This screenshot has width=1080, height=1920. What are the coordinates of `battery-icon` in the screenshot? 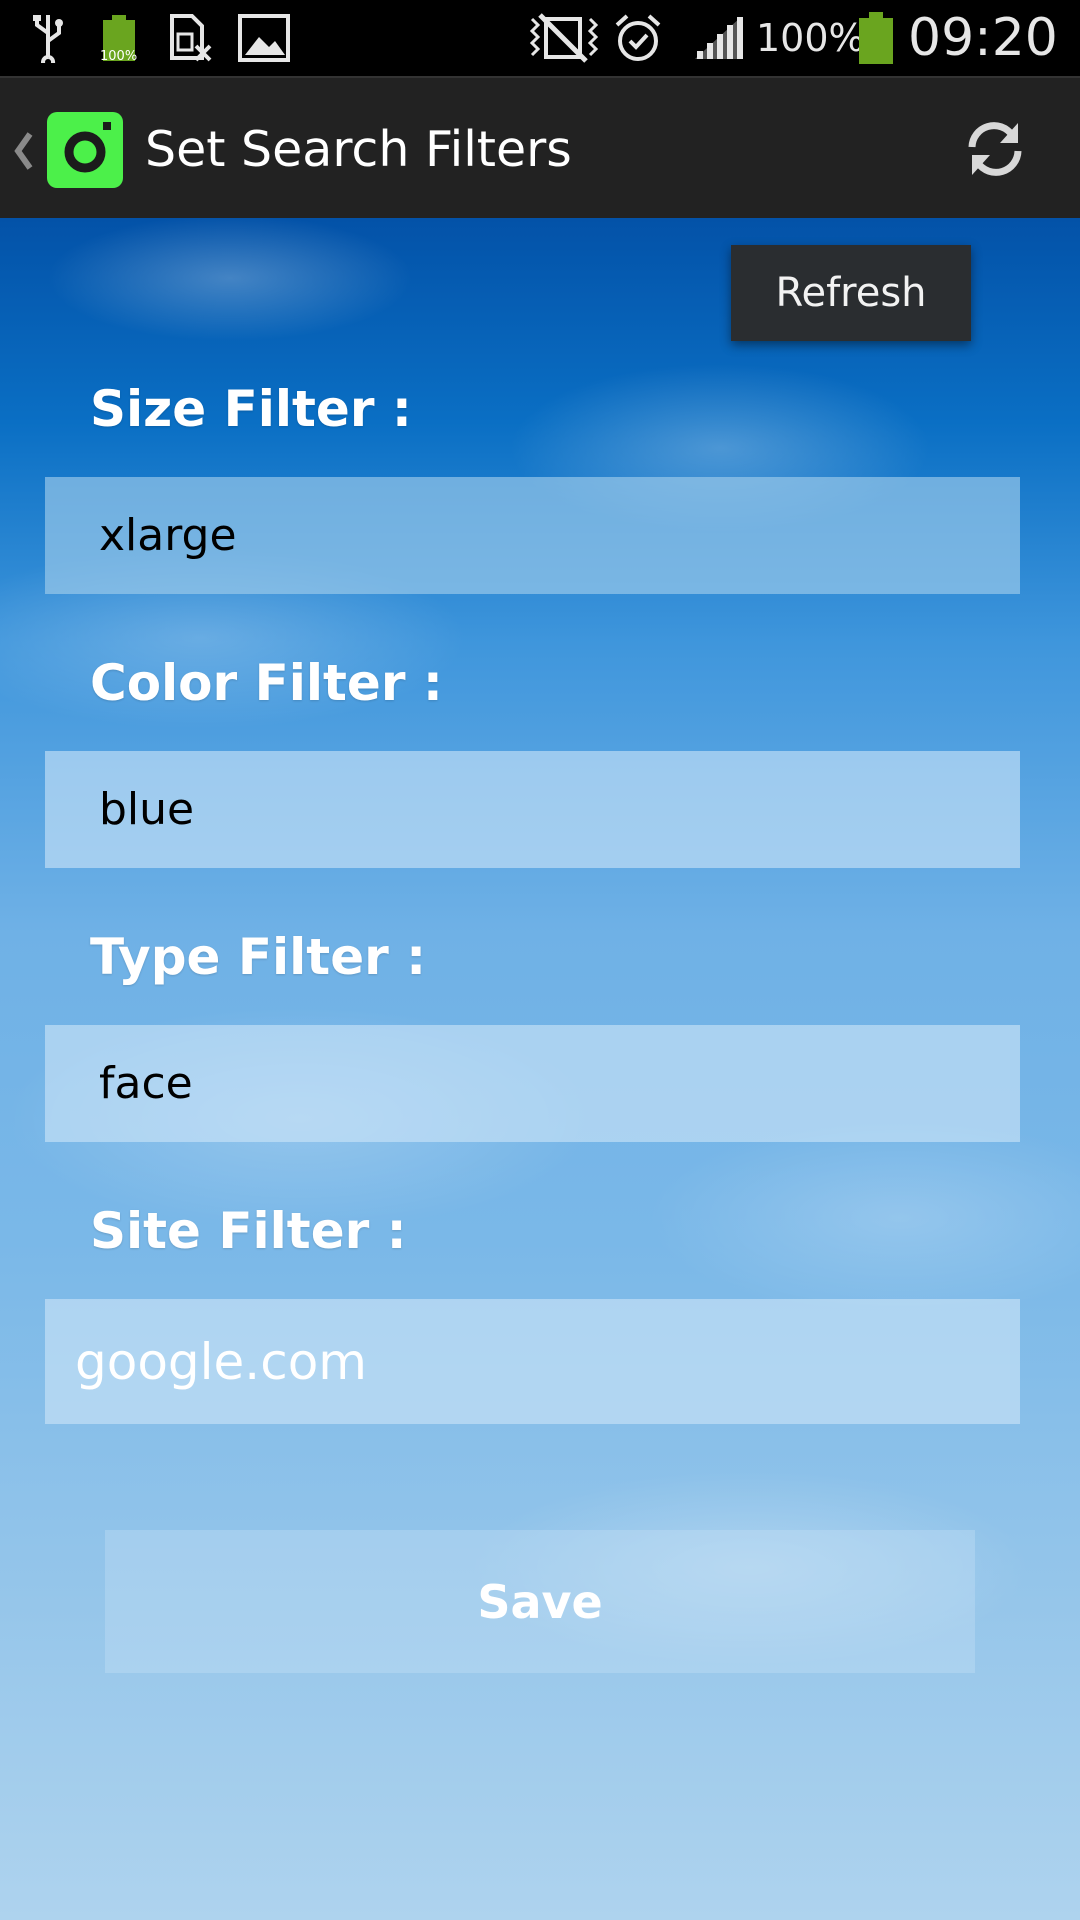 It's located at (876, 38).